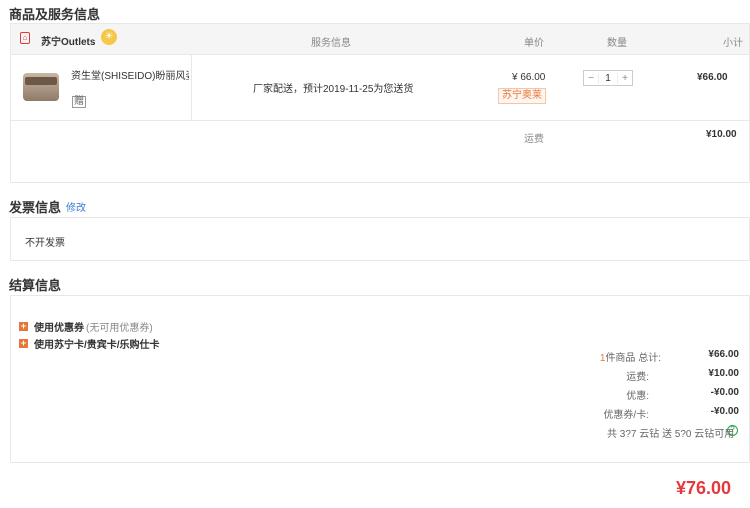  Describe the element at coordinates (625, 78) in the screenshot. I see `plus-button: +` at that location.